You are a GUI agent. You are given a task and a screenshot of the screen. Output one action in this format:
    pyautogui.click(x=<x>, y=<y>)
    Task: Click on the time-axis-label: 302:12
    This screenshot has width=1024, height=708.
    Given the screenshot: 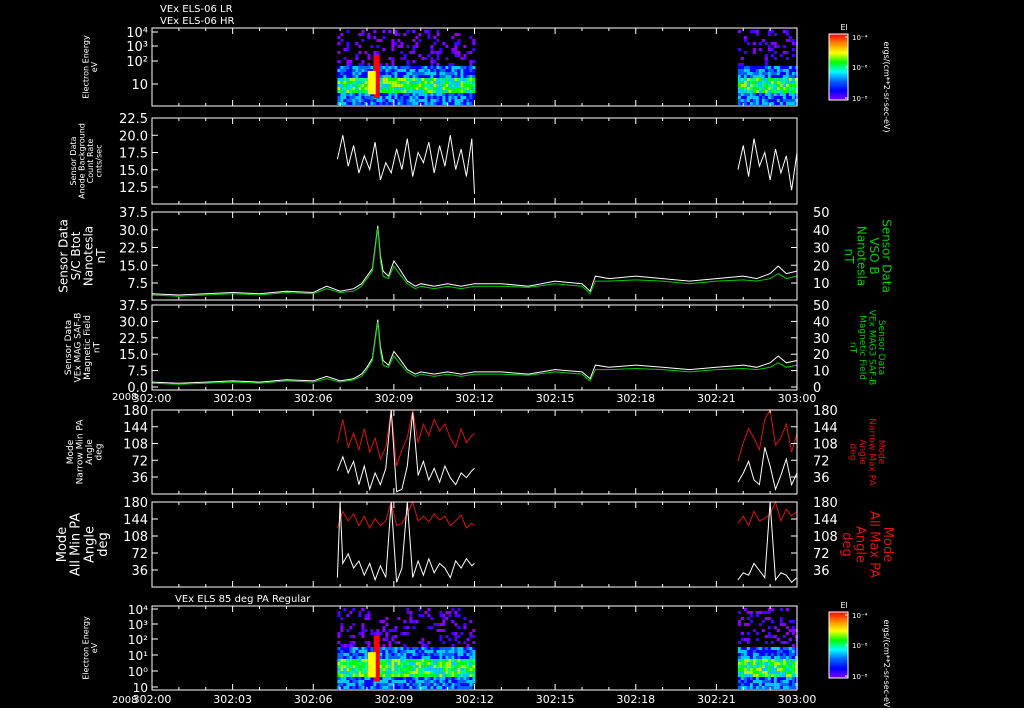 What is the action you would take?
    pyautogui.click(x=474, y=699)
    